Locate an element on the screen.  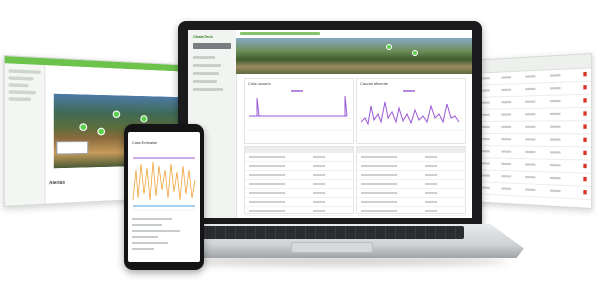
app-logo: ChaleTech is located at coordinates (203, 36).